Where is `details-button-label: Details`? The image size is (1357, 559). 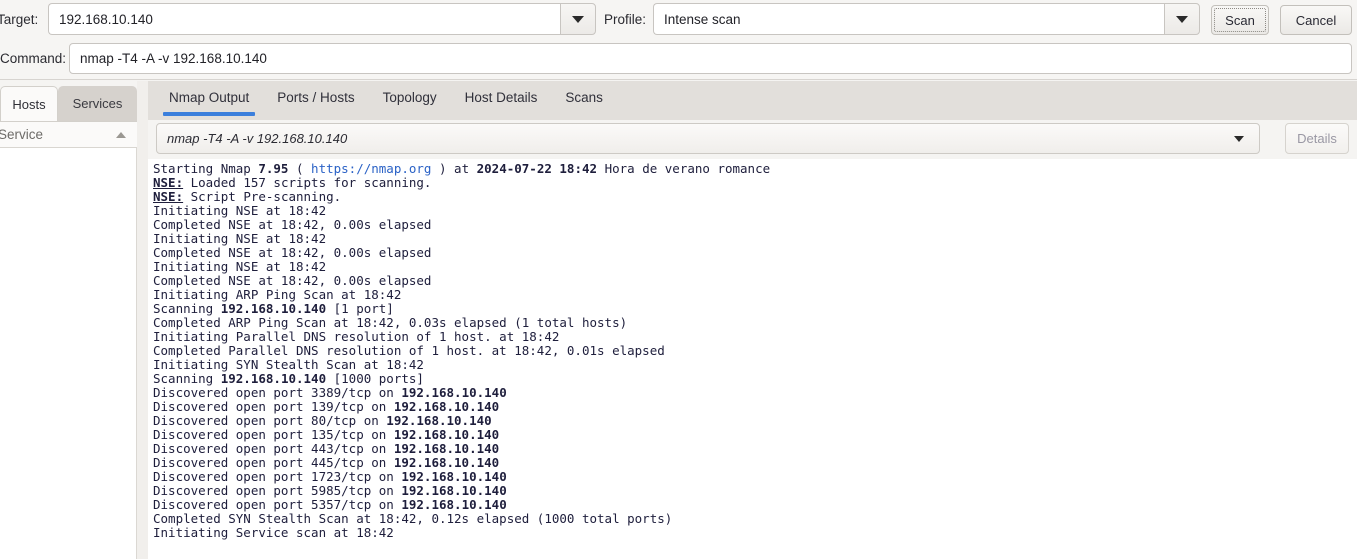 details-button-label: Details is located at coordinates (1317, 138).